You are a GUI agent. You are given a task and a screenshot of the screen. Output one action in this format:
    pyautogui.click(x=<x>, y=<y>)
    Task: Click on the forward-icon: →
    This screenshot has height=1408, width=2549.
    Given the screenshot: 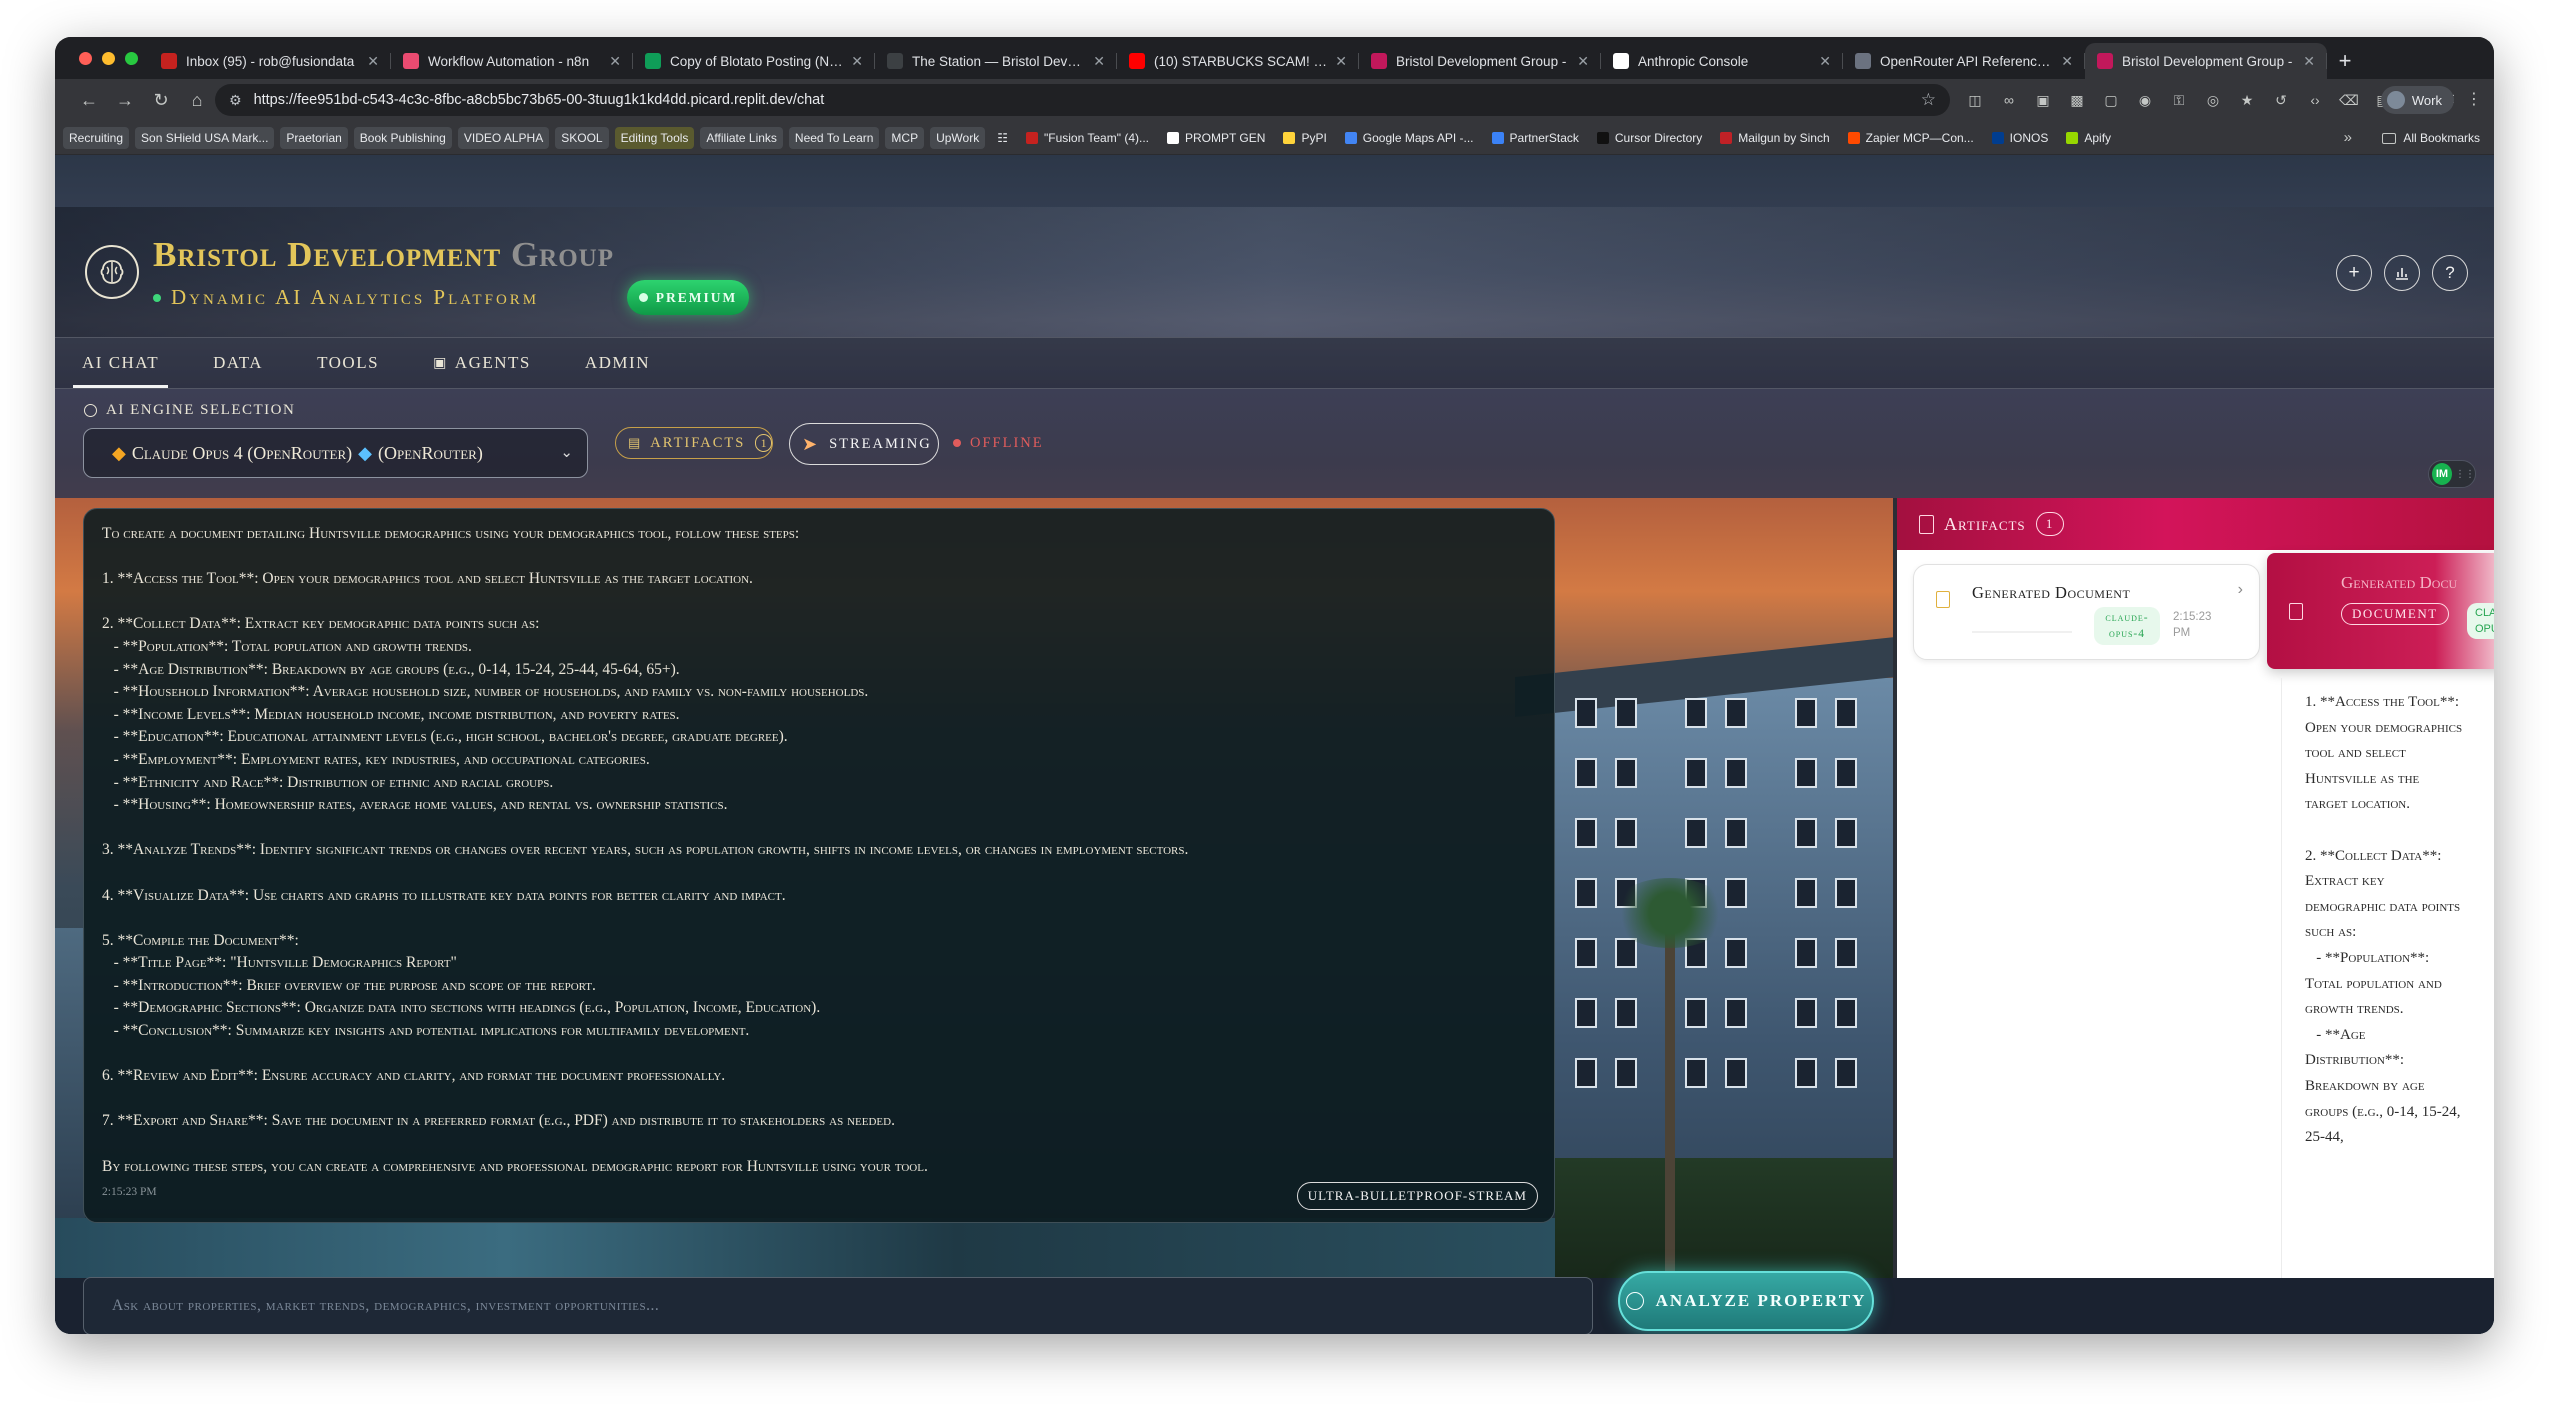 What is the action you would take?
    pyautogui.click(x=125, y=100)
    